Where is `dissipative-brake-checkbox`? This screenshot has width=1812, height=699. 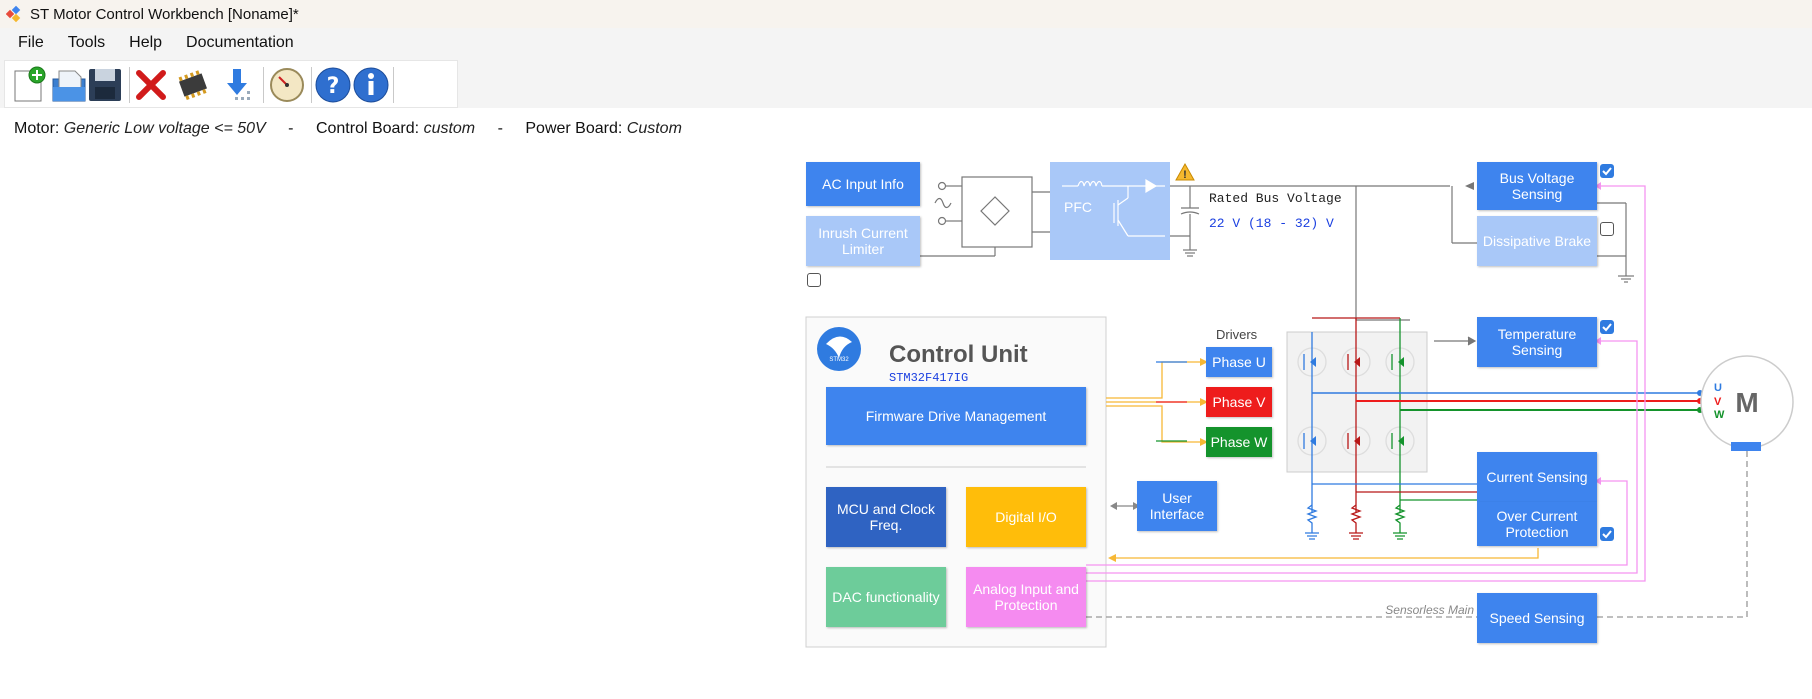
dissipative-brake-checkbox is located at coordinates (1607, 229).